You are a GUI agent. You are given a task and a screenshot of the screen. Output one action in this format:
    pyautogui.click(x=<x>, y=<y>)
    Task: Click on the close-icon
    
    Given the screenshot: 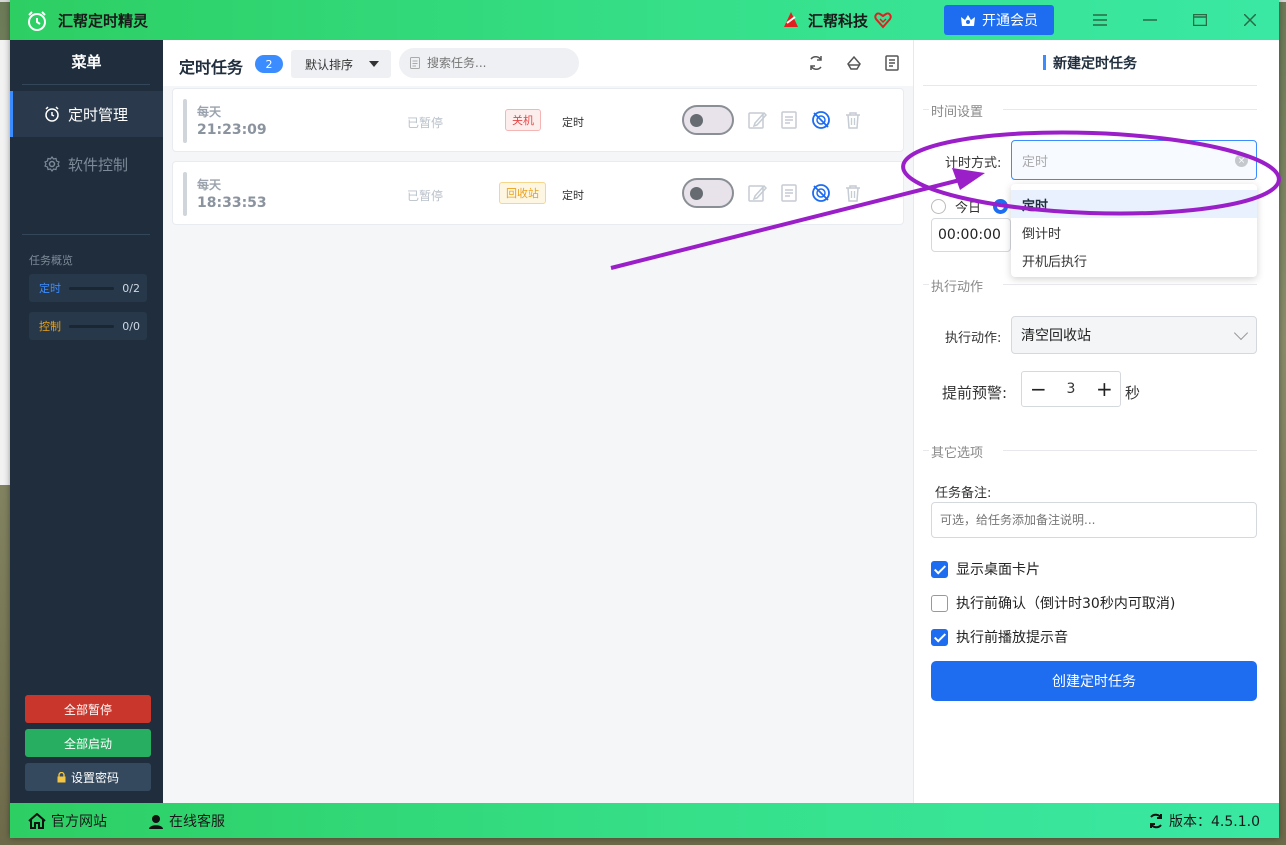 What is the action you would take?
    pyautogui.click(x=1250, y=20)
    